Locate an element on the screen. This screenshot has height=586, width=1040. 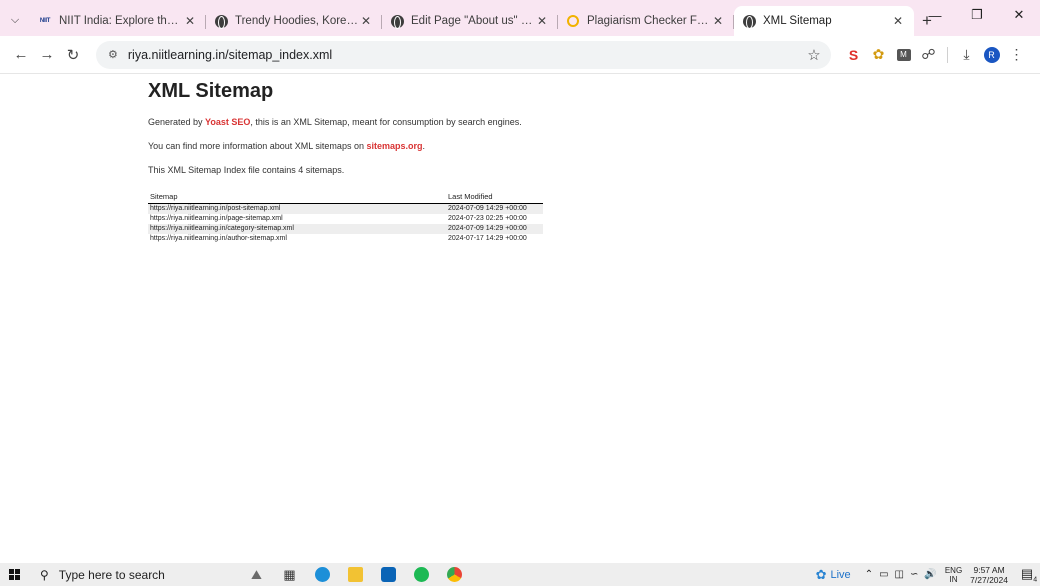
tab-plagiarism-checker: Plagiarism Checker Free | Ac ✕ is located at coordinates (646, 21).